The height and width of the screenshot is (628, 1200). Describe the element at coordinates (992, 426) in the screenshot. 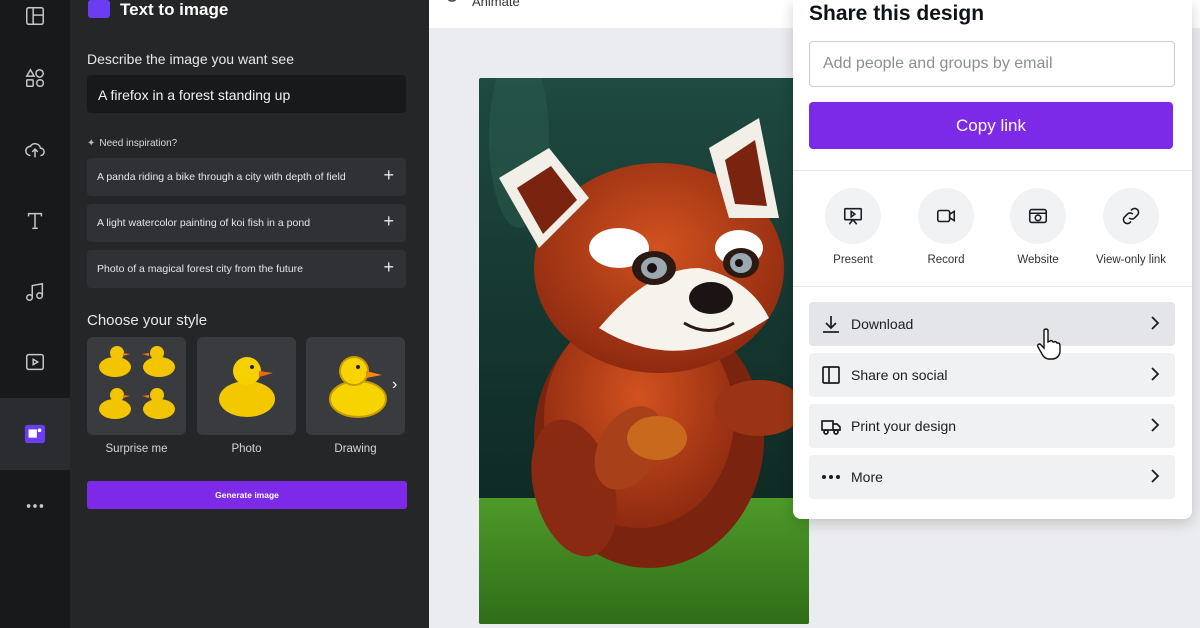

I see `print-design-row: Print your design` at that location.